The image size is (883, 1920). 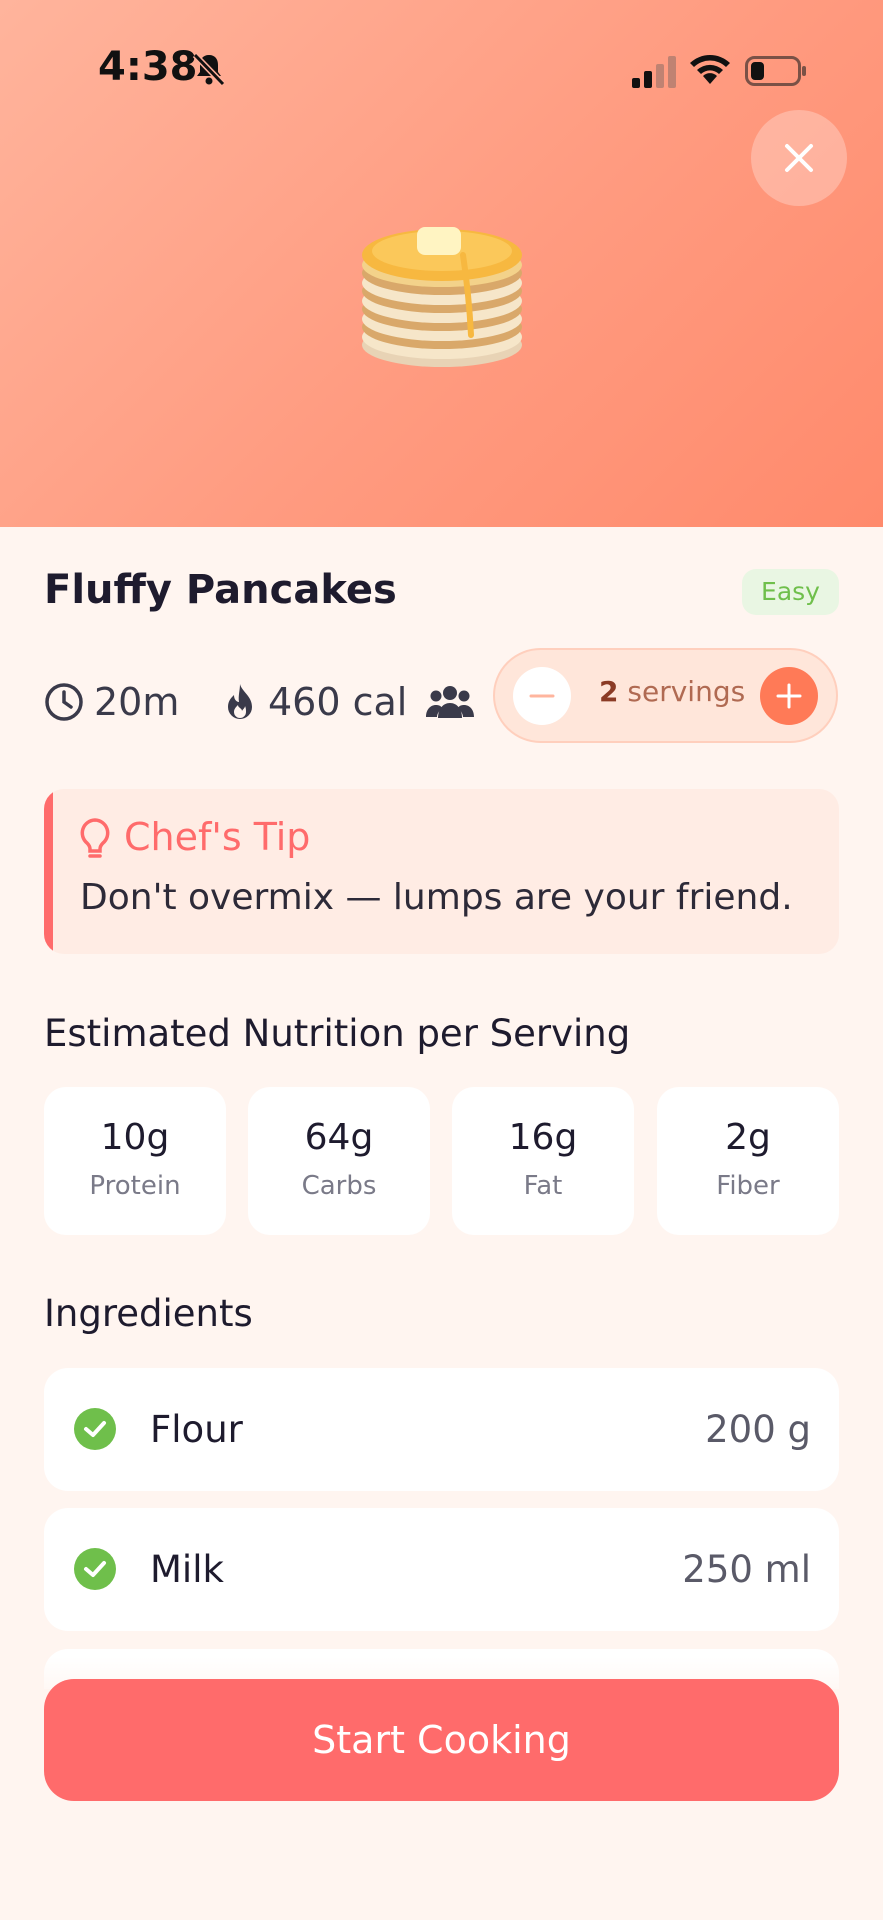 What do you see at coordinates (338, 702) in the screenshot?
I see `recipe-calories: 460 cal` at bounding box center [338, 702].